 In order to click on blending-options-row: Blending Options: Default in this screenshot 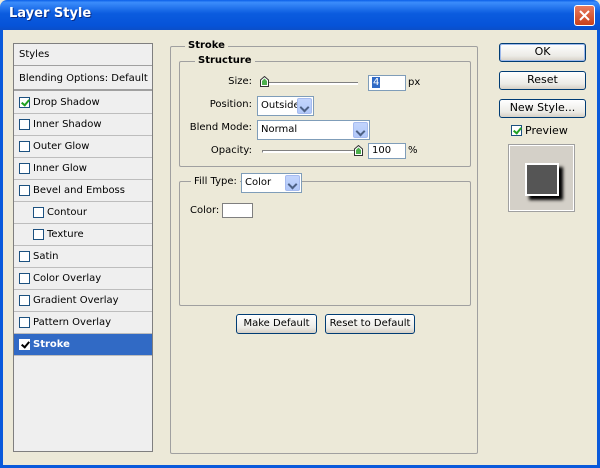, I will do `click(83, 79)`.